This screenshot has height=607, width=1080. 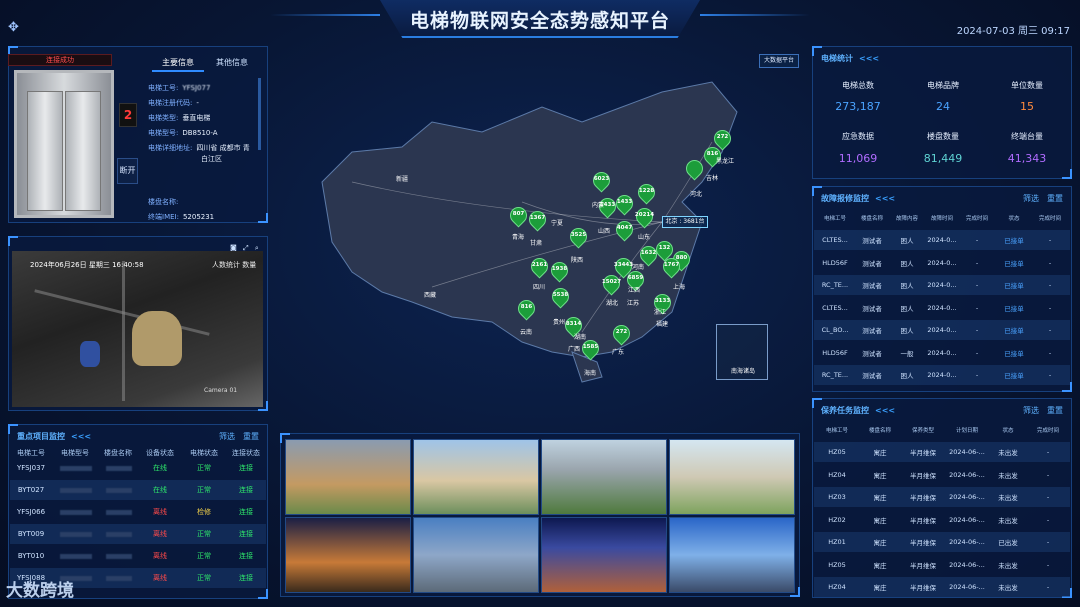 What do you see at coordinates (942, 497) in the screenshot?
I see `table-row: HZ03 寓庄 半月维保 2024-06-... 未出发 -` at bounding box center [942, 497].